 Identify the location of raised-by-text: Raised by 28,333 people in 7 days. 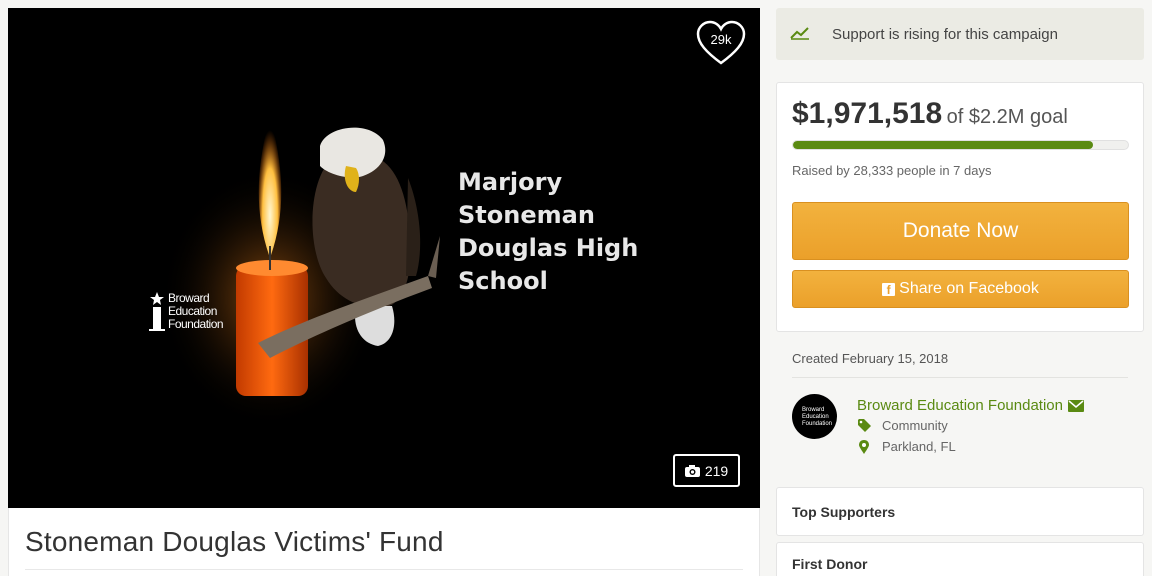
(892, 170).